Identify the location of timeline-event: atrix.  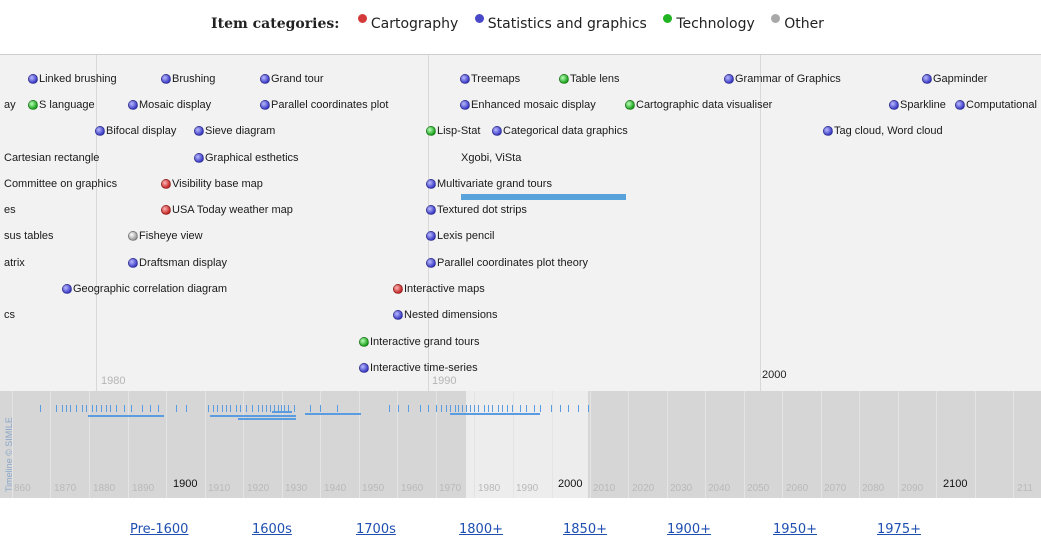
(14, 263).